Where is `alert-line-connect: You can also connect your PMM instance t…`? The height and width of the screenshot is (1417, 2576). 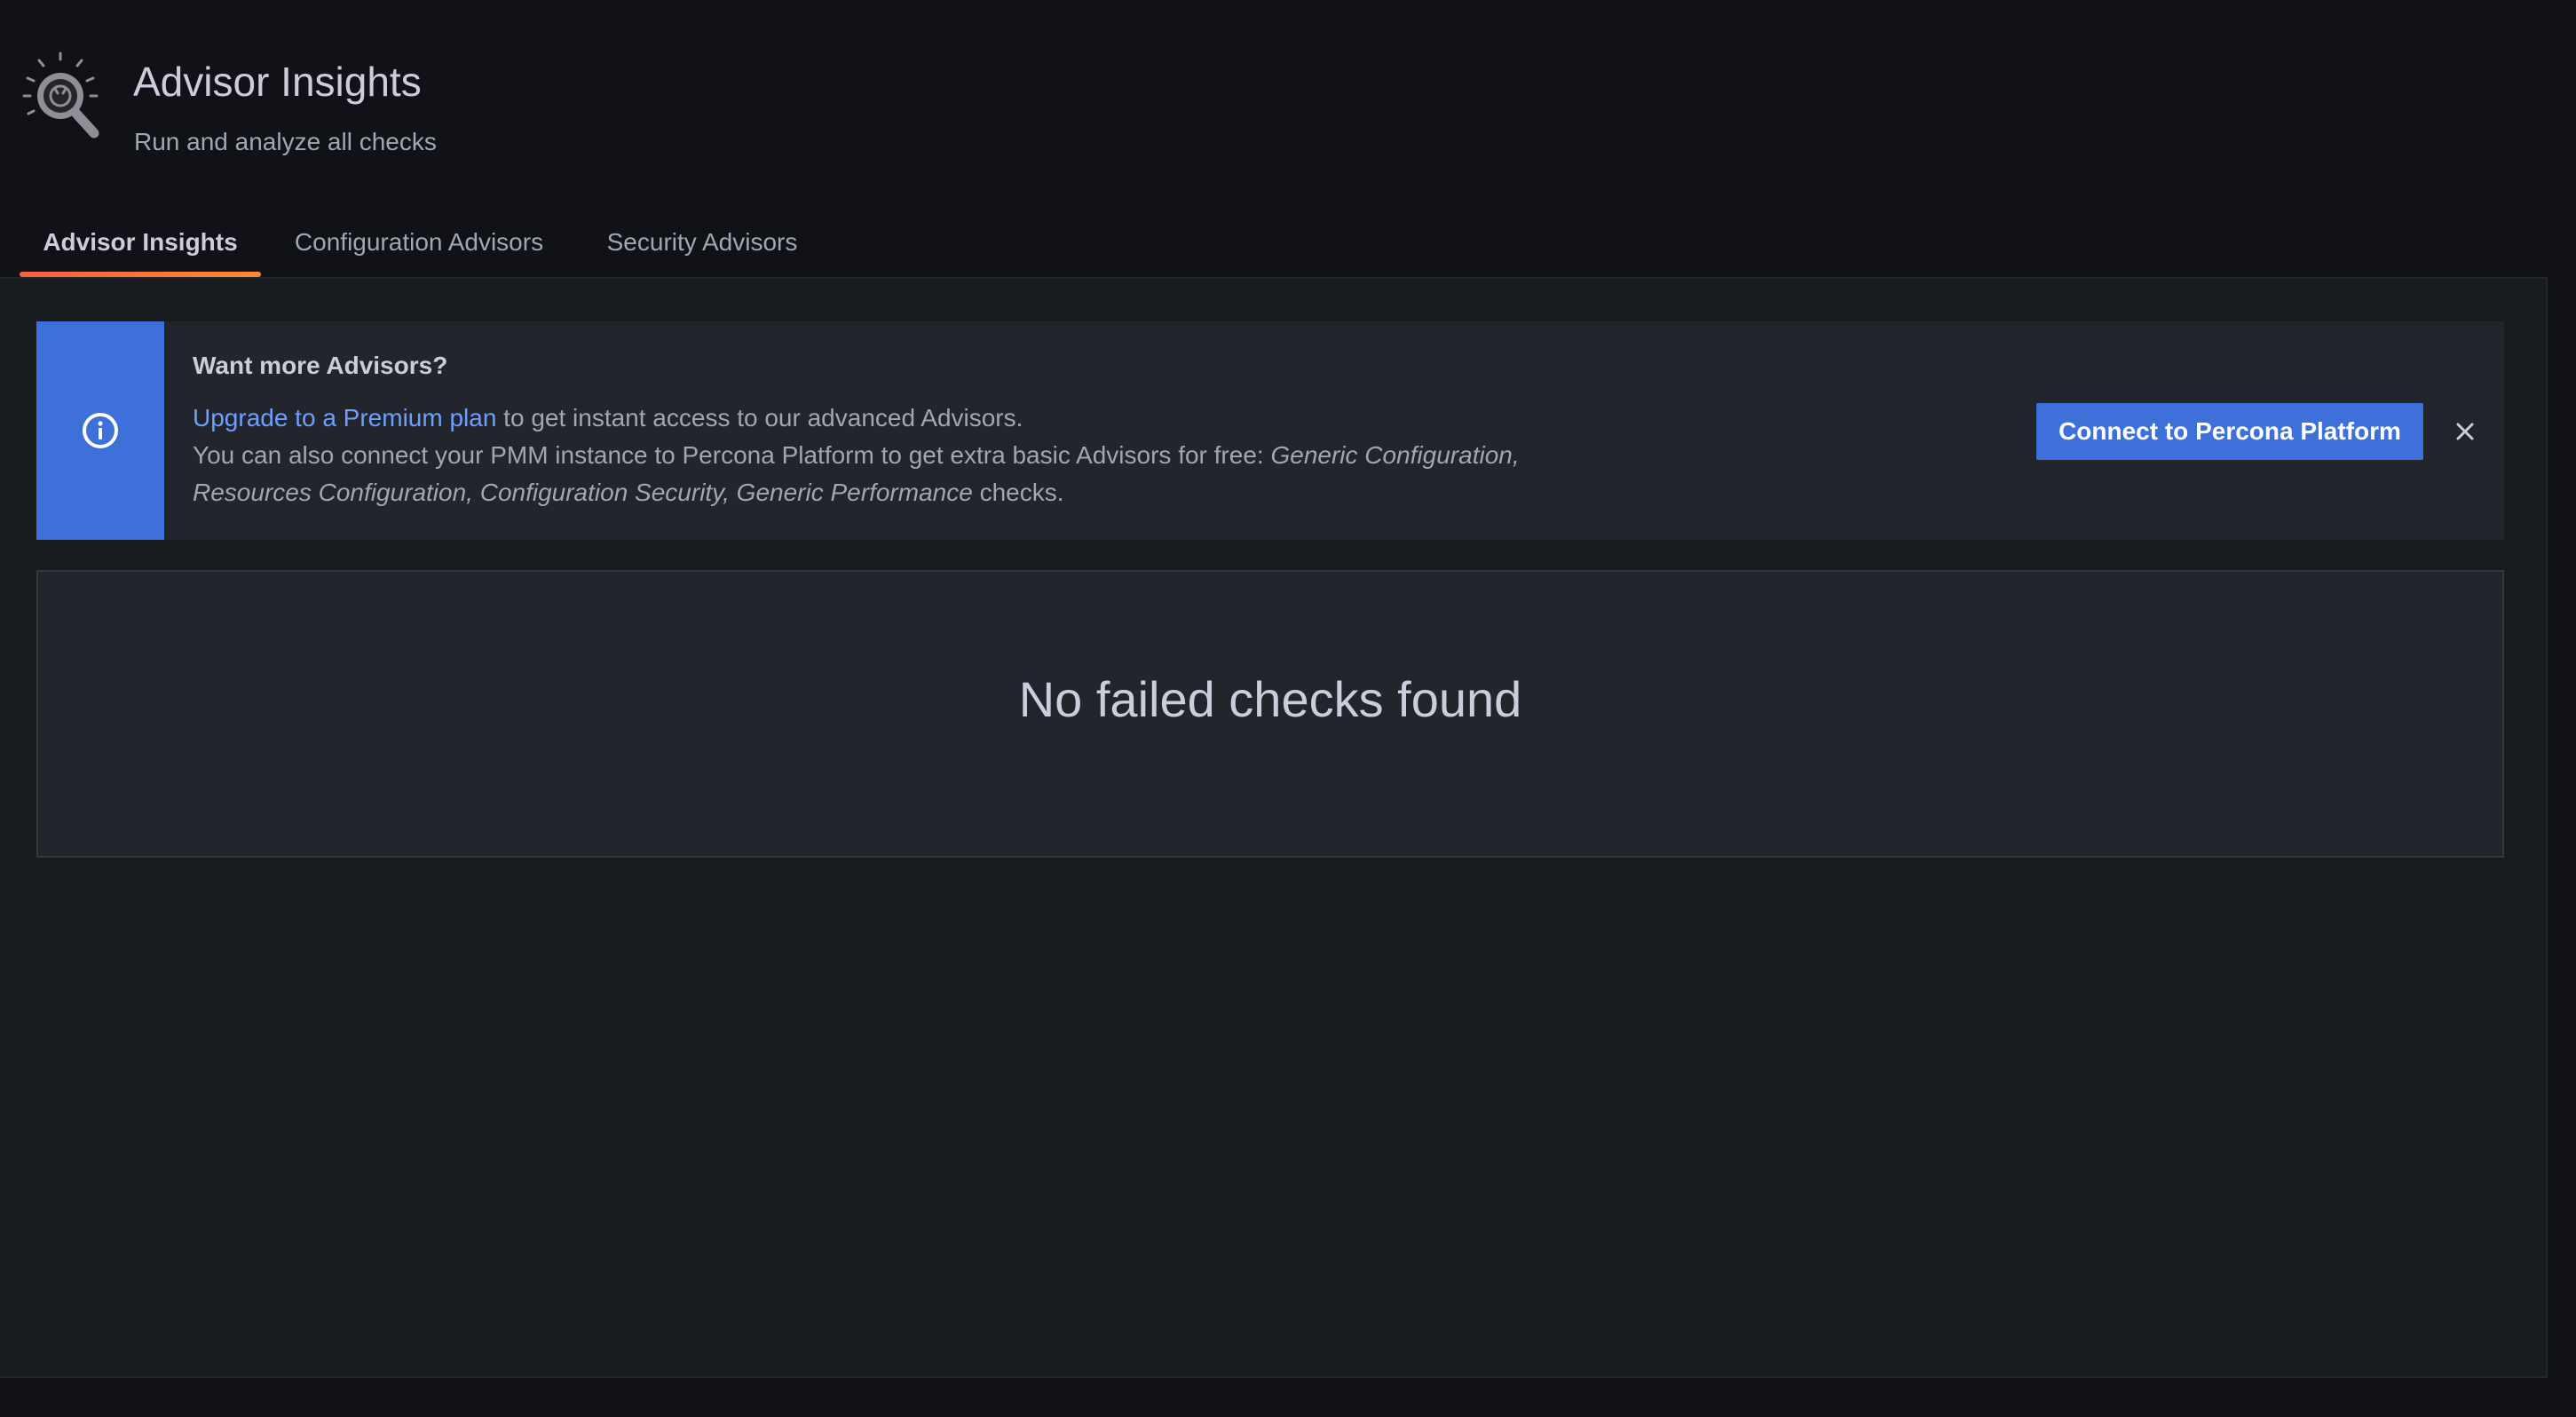
alert-line-connect: You can also connect your PMM instance t… is located at coordinates (856, 455).